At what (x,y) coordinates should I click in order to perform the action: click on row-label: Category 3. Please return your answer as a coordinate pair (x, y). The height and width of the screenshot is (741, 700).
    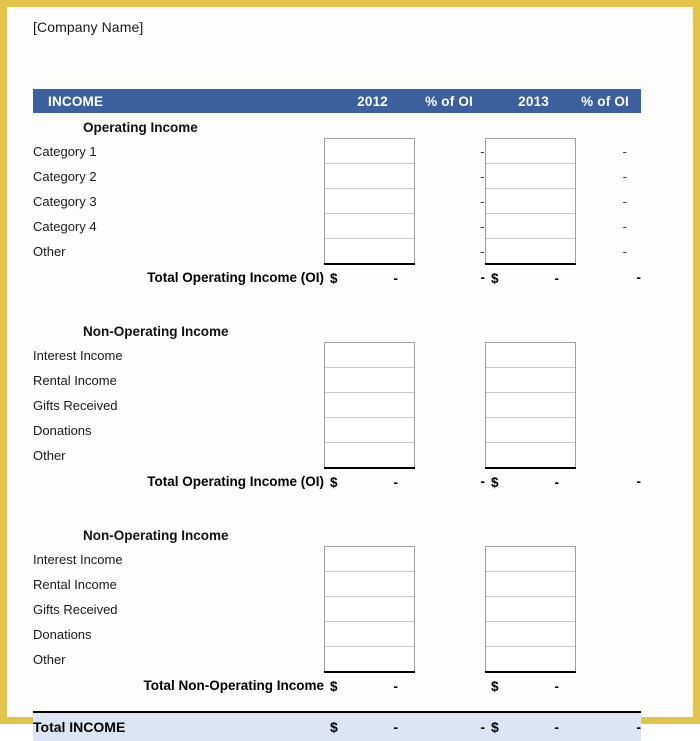
    Looking at the image, I should click on (65, 201).